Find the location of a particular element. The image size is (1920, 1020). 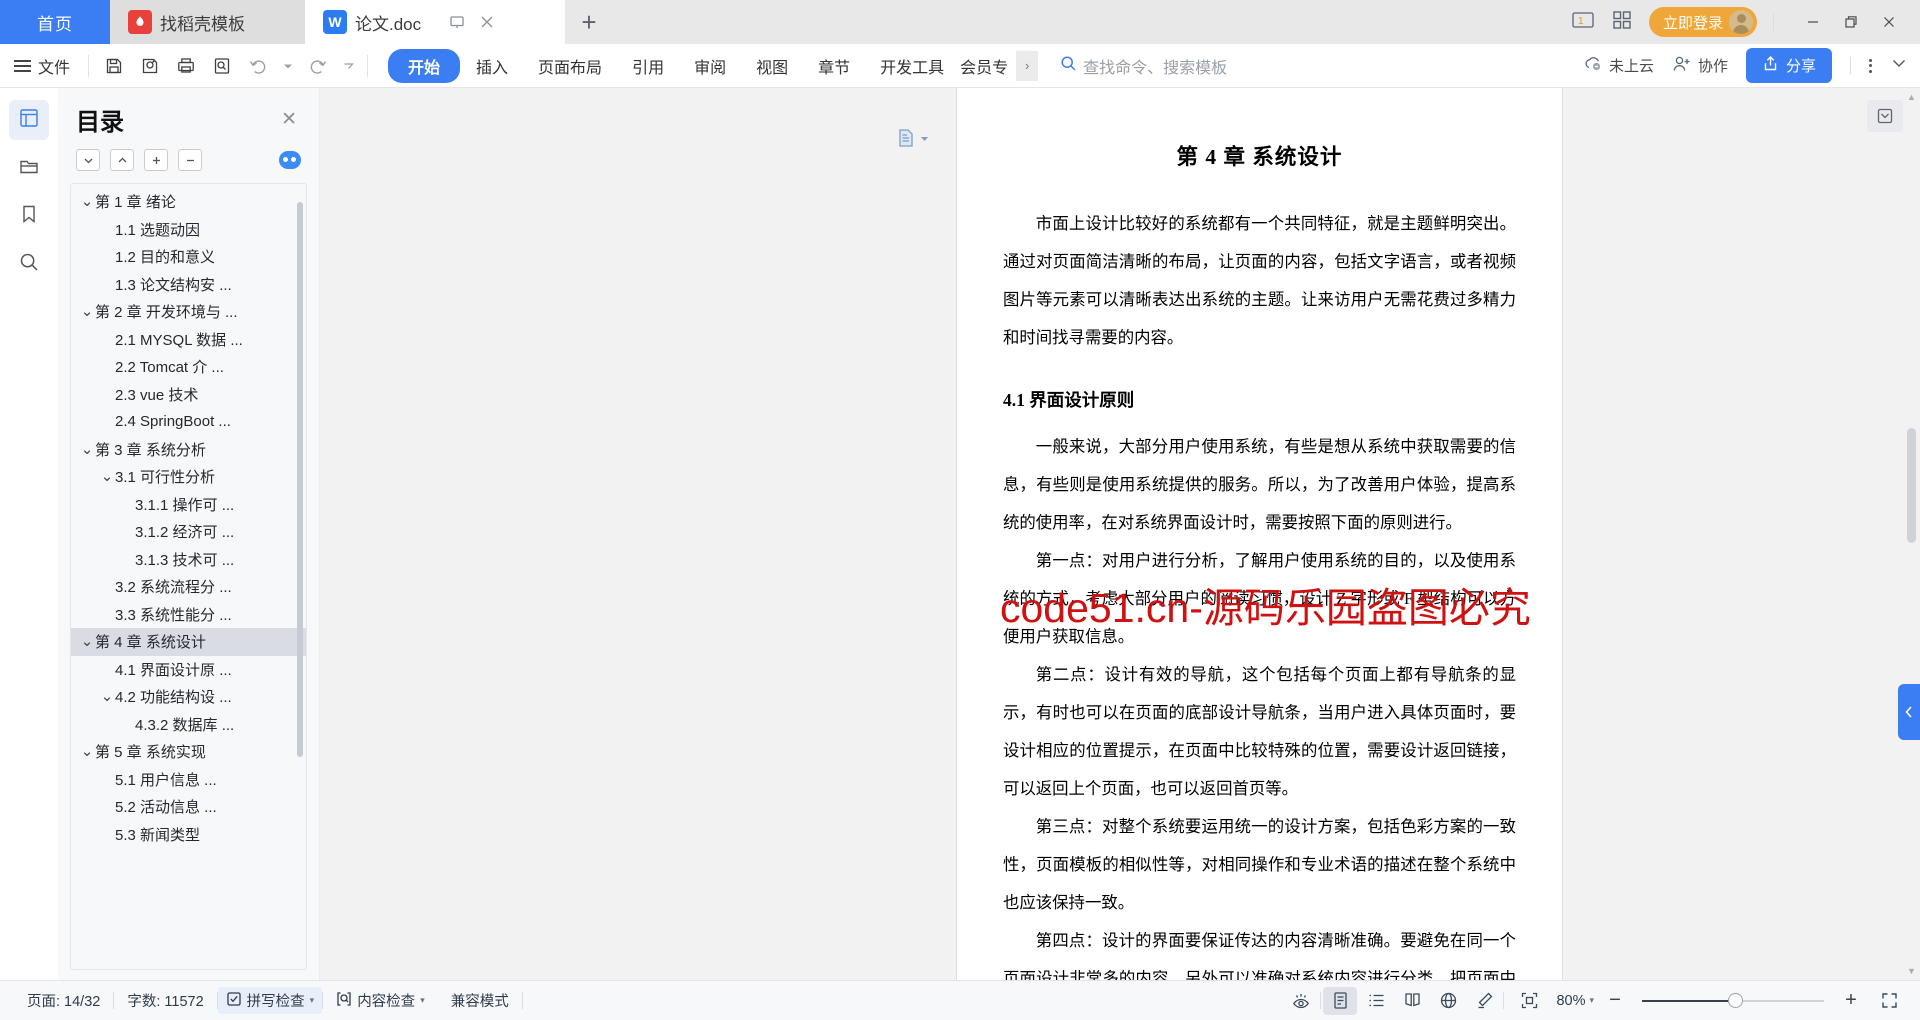

collapse-up-icon is located at coordinates (122, 160).